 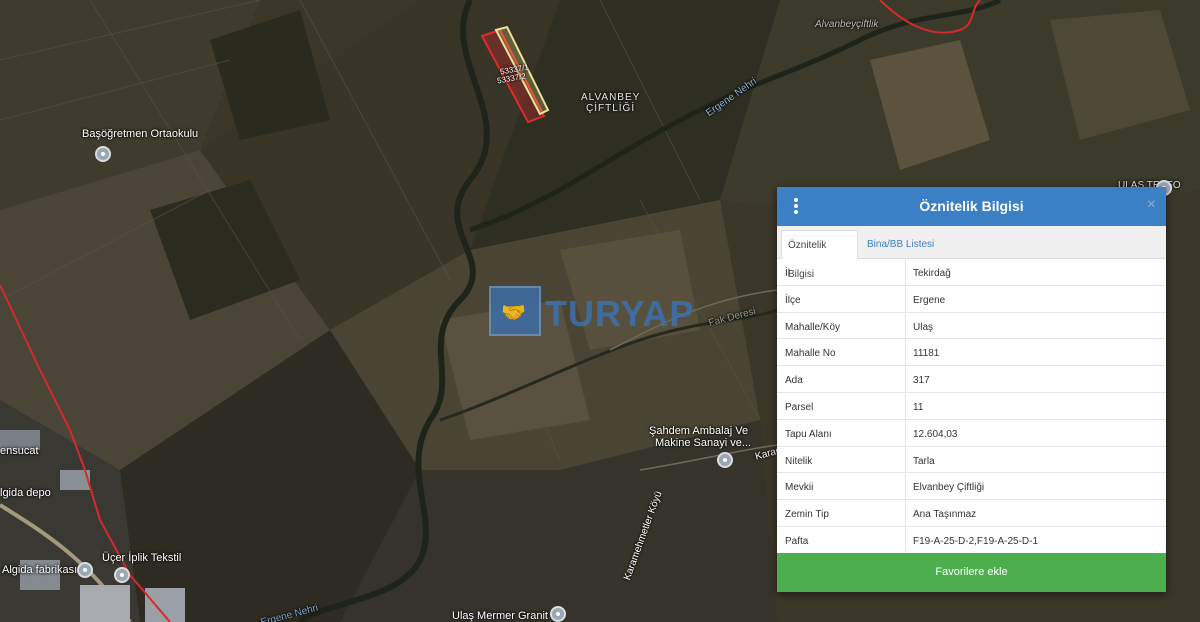 I want to click on map-label-ciftligi: ÇİFTLİĞİ, so click(x=611, y=108).